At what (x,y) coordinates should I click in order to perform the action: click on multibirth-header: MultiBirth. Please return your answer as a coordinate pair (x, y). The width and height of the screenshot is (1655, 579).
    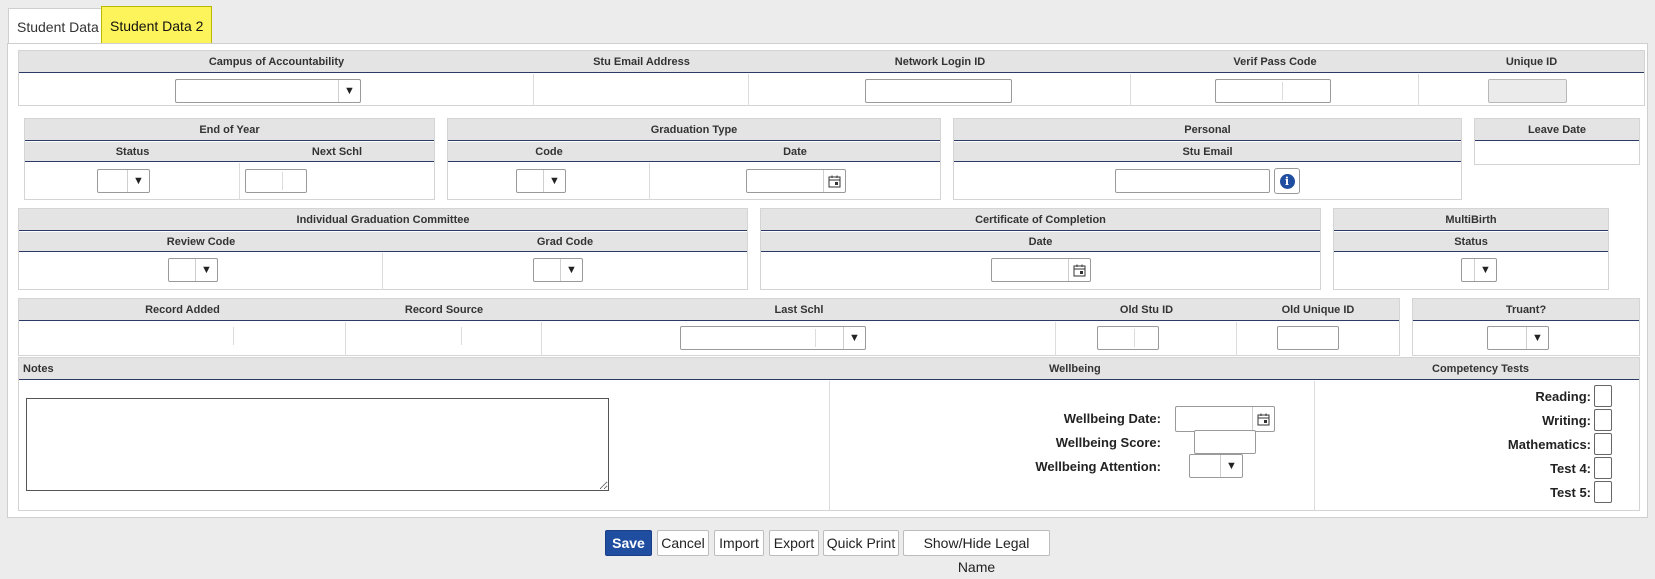
    Looking at the image, I should click on (1471, 220).